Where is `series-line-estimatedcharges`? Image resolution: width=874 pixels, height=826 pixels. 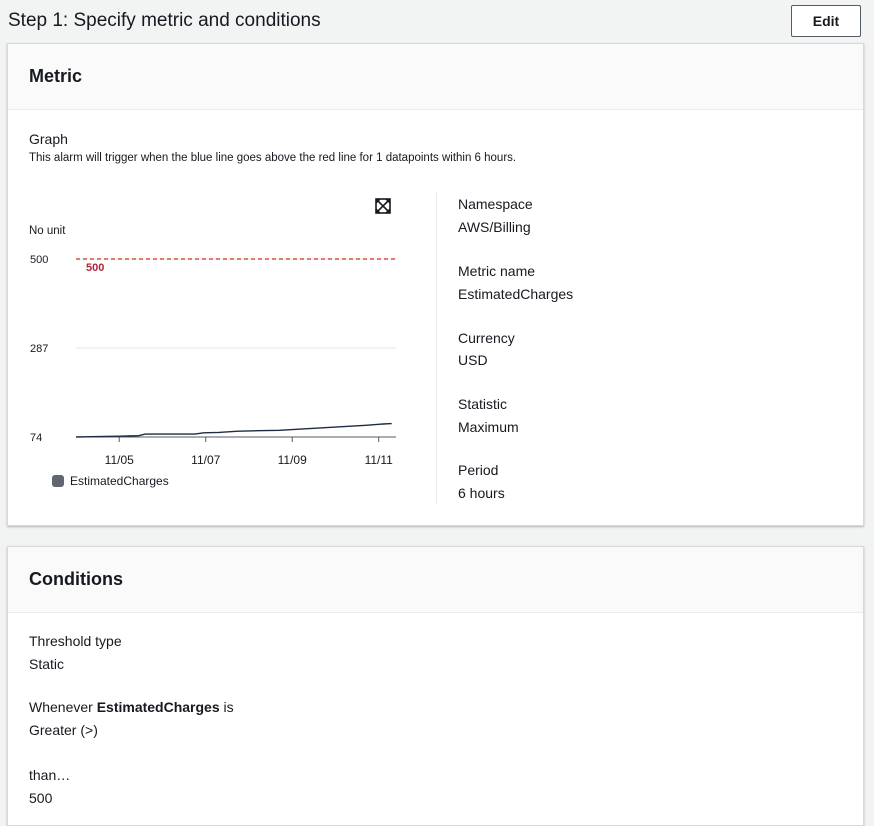 series-line-estimatedcharges is located at coordinates (233, 430).